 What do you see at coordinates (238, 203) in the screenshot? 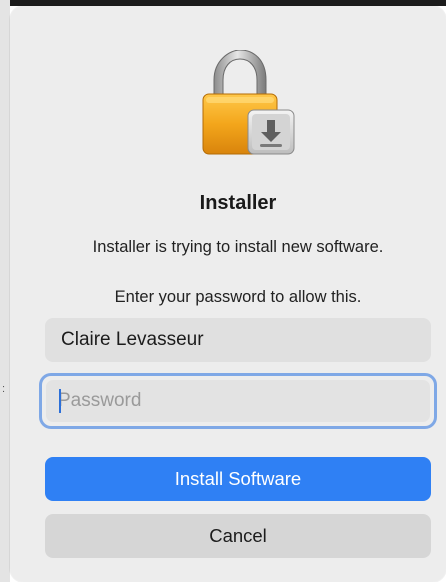
I see `dialog-title: Installer` at bounding box center [238, 203].